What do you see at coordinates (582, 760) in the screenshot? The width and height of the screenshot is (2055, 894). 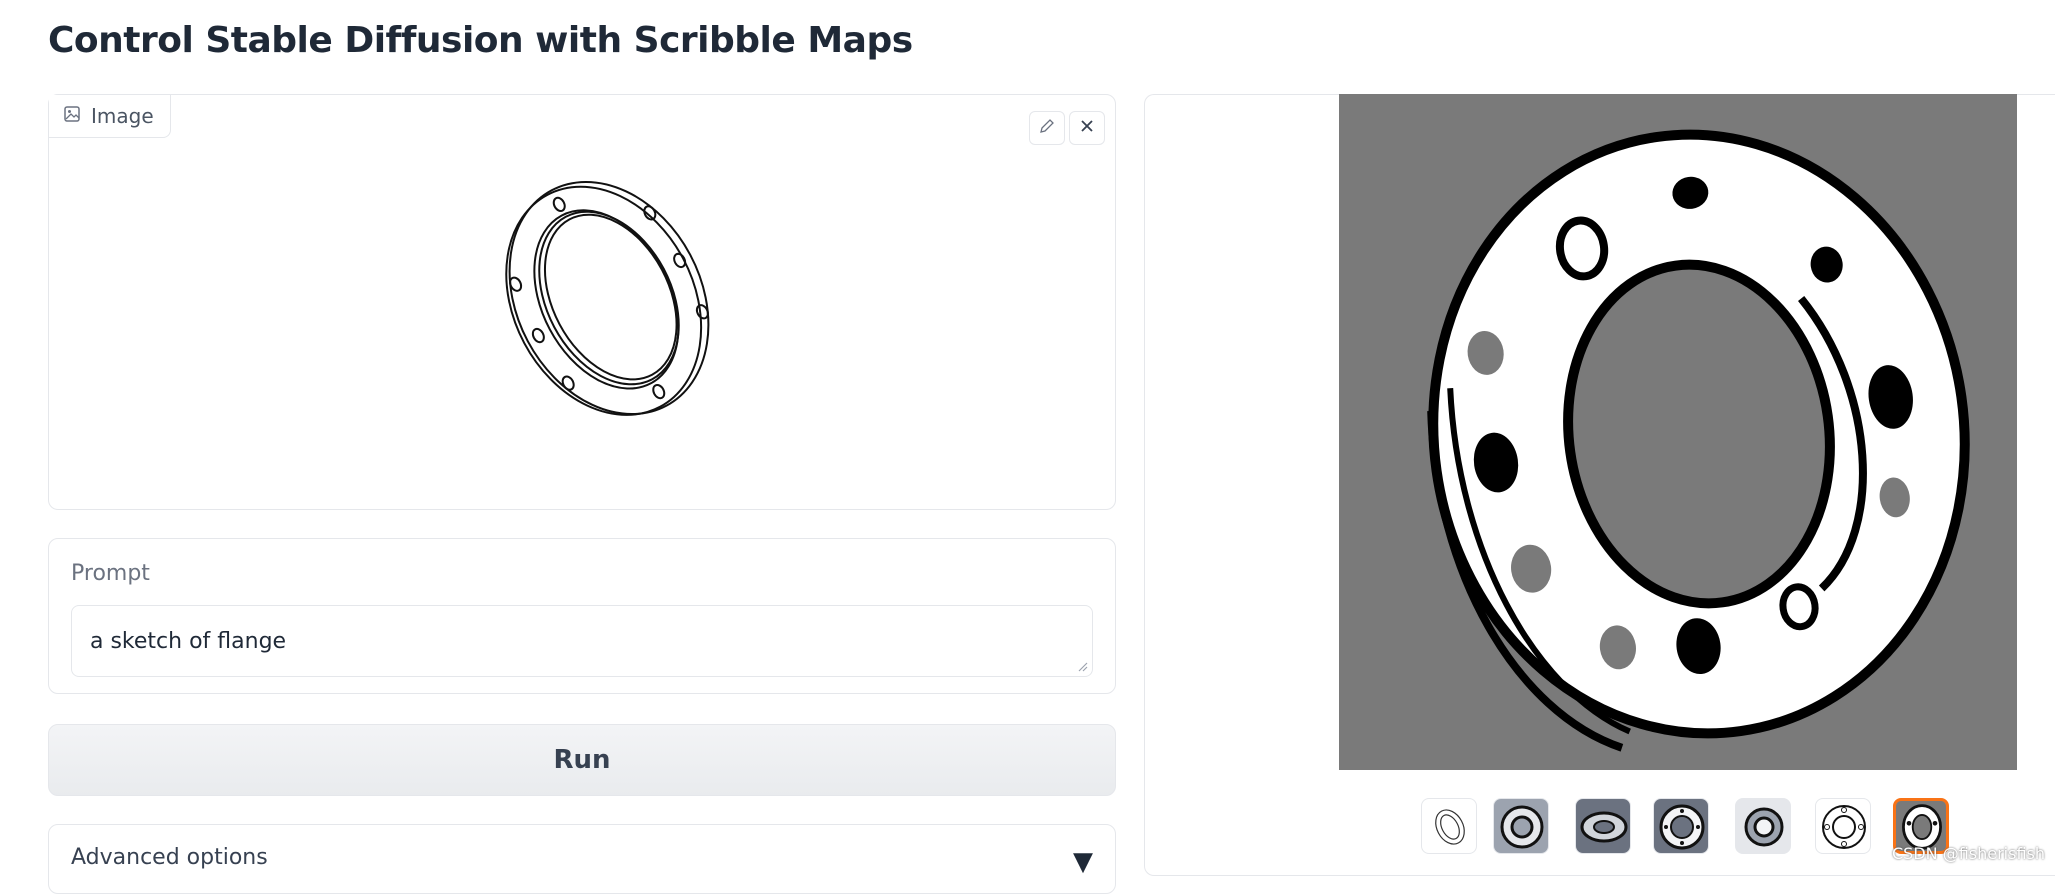 I see `run-button: Run` at bounding box center [582, 760].